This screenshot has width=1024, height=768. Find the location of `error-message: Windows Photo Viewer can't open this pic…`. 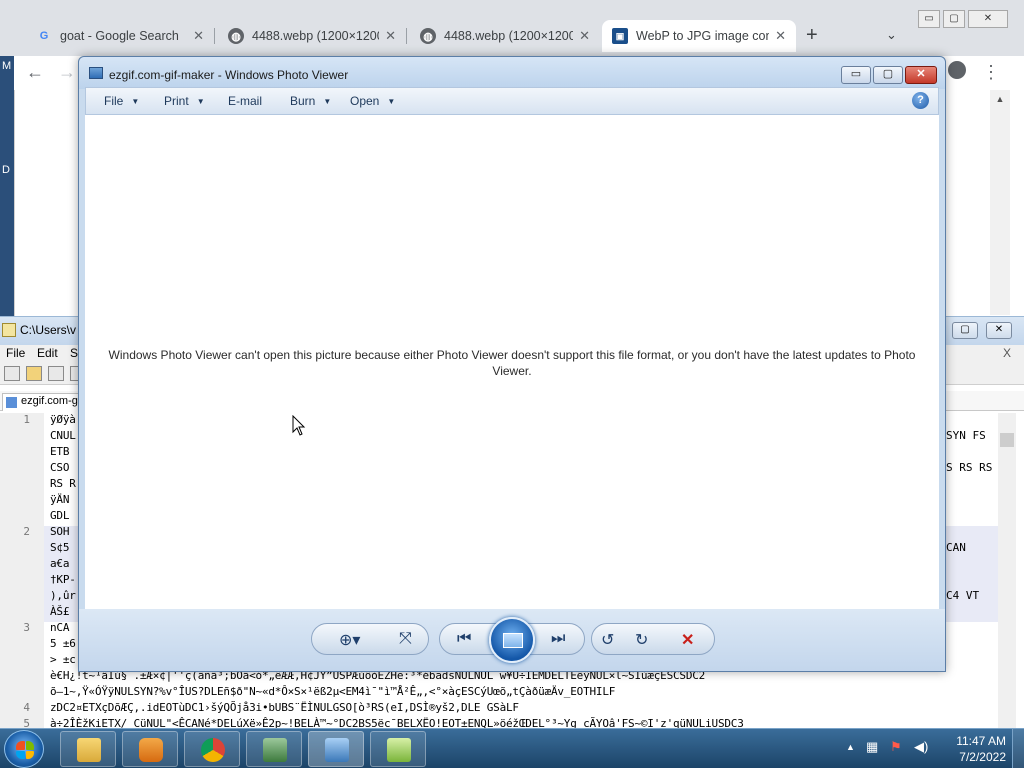

error-message: Windows Photo Viewer can't open this pic… is located at coordinates (512, 363).